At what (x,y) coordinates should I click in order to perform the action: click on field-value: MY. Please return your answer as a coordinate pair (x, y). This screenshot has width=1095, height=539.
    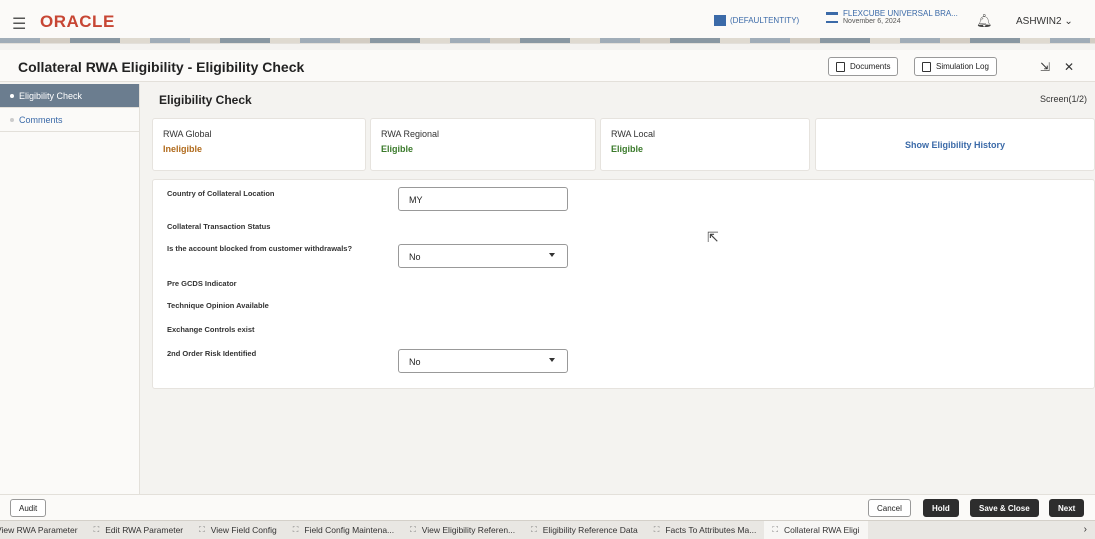
    Looking at the image, I should click on (416, 200).